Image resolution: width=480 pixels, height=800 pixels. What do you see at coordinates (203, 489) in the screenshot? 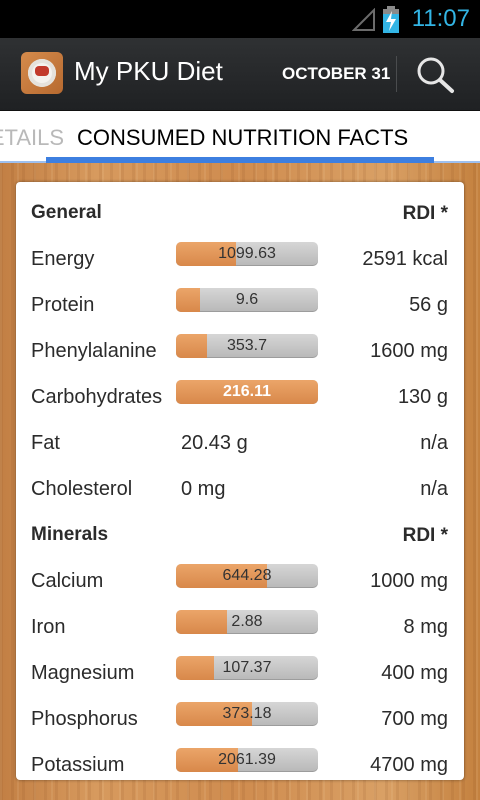
I see `consumed-value: 0 mg` at bounding box center [203, 489].